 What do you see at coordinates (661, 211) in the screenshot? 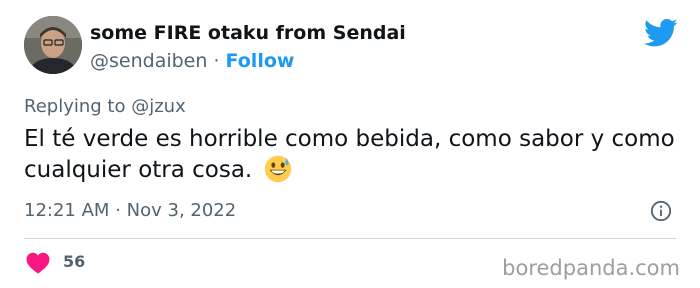
I see `info-icon` at bounding box center [661, 211].